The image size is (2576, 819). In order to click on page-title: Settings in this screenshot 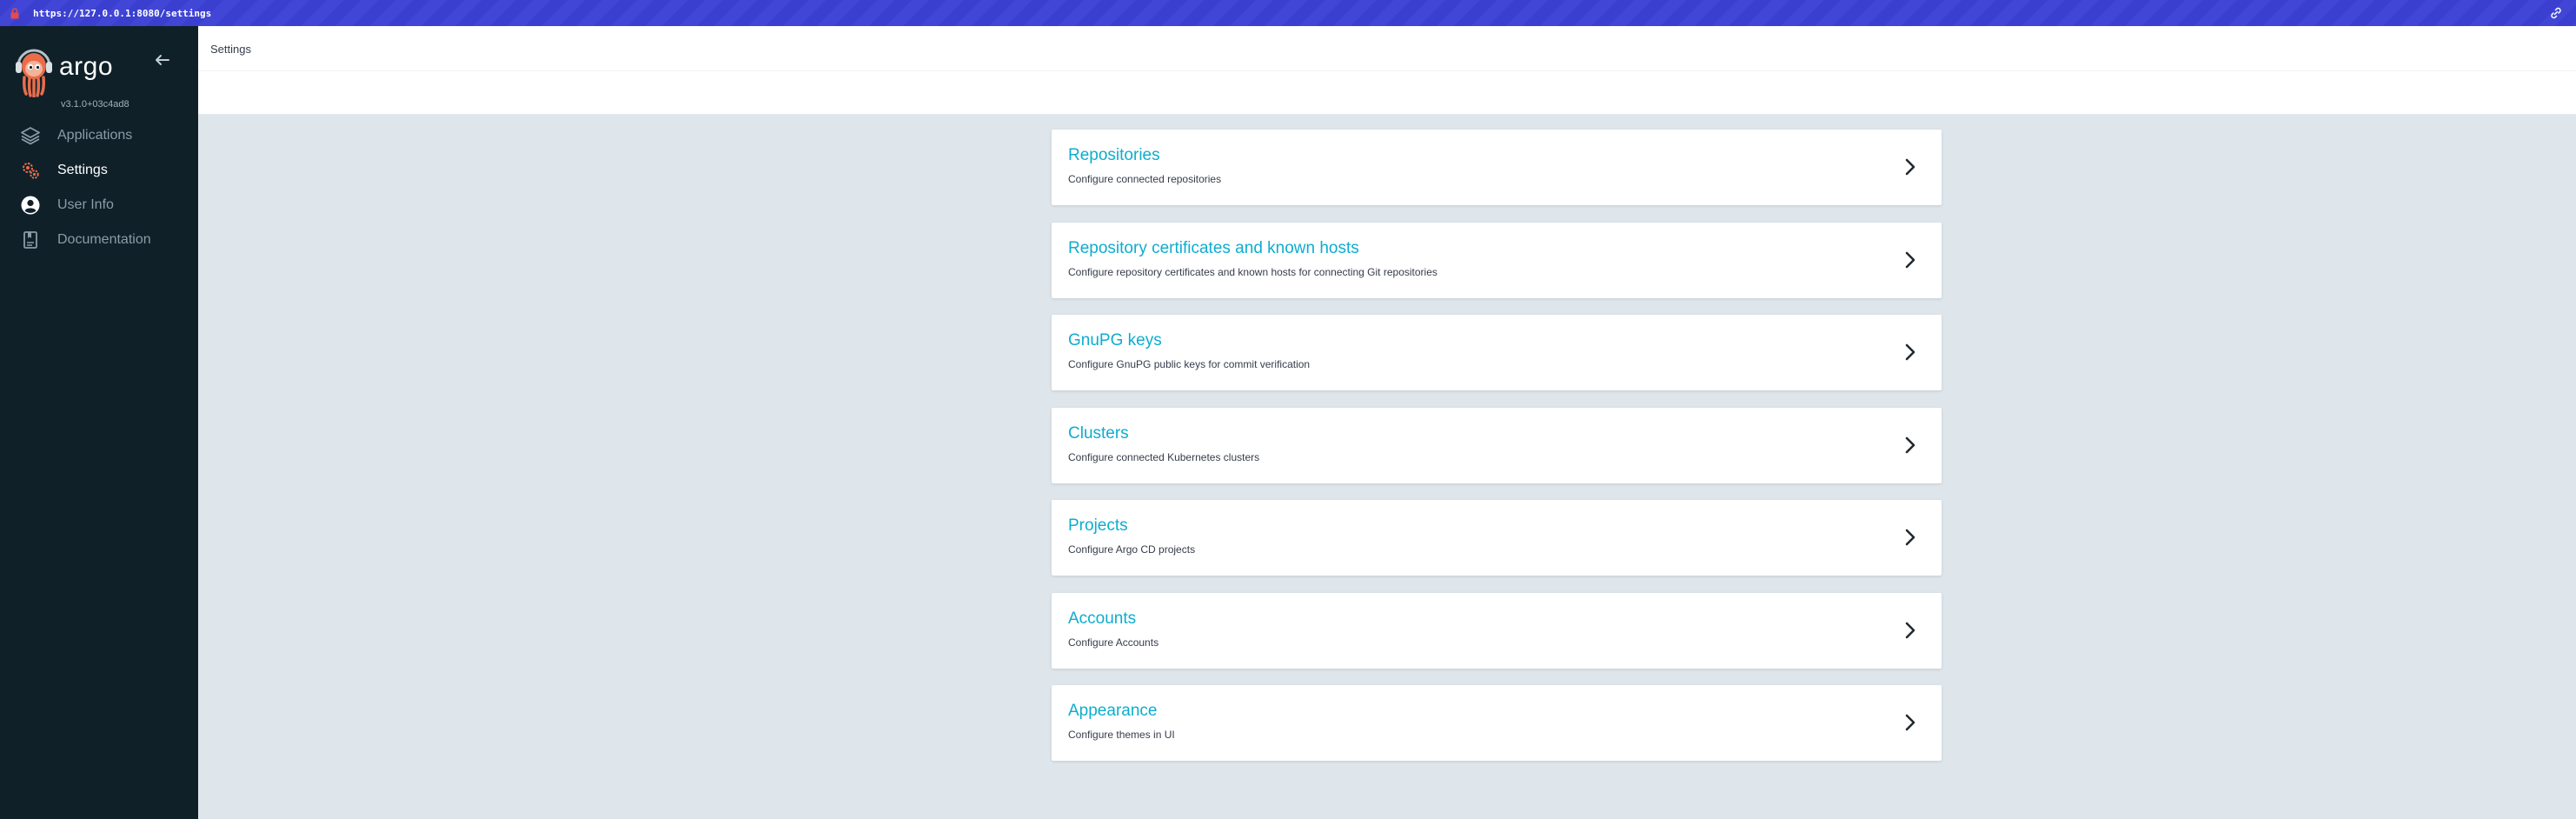, I will do `click(230, 49)`.